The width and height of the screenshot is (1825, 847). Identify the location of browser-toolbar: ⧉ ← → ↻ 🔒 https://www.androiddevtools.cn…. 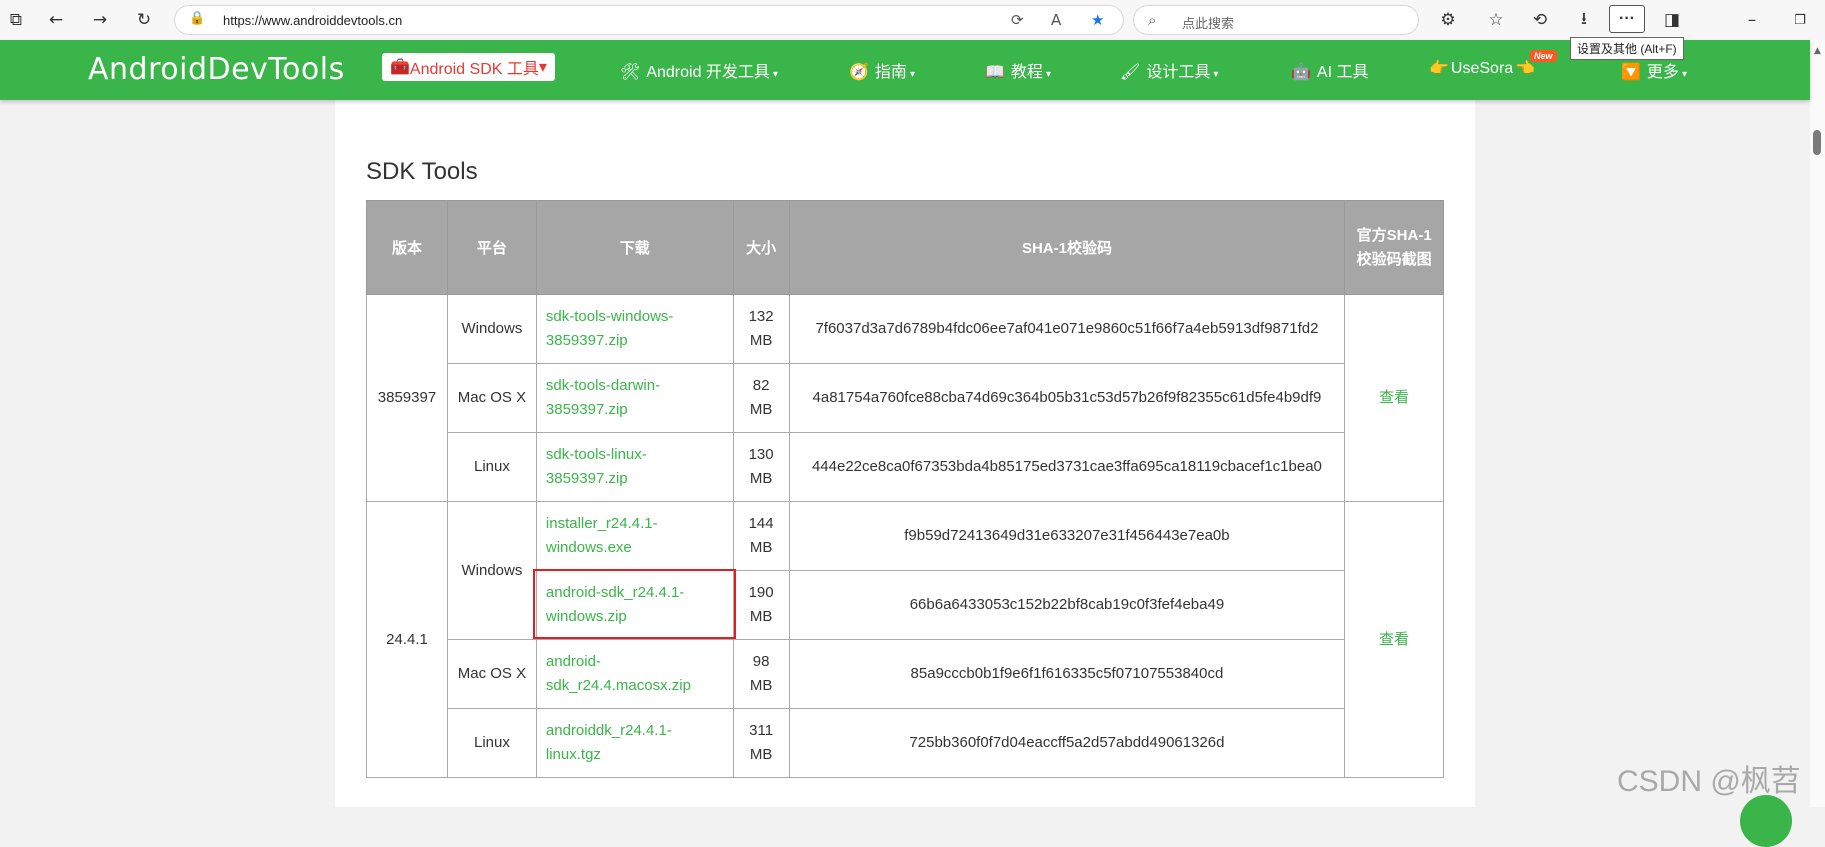
(912, 20).